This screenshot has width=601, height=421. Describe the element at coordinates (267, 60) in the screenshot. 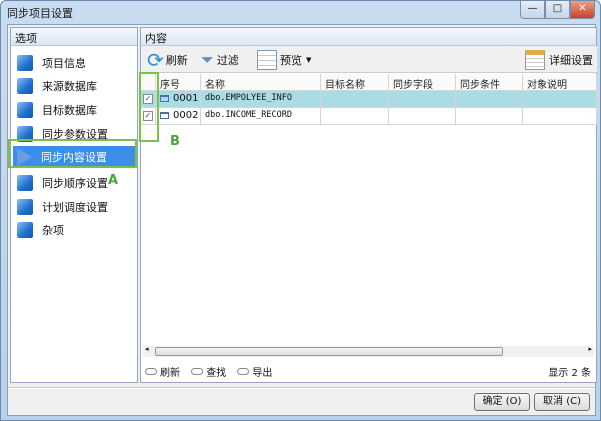

I see `preview-icon` at that location.